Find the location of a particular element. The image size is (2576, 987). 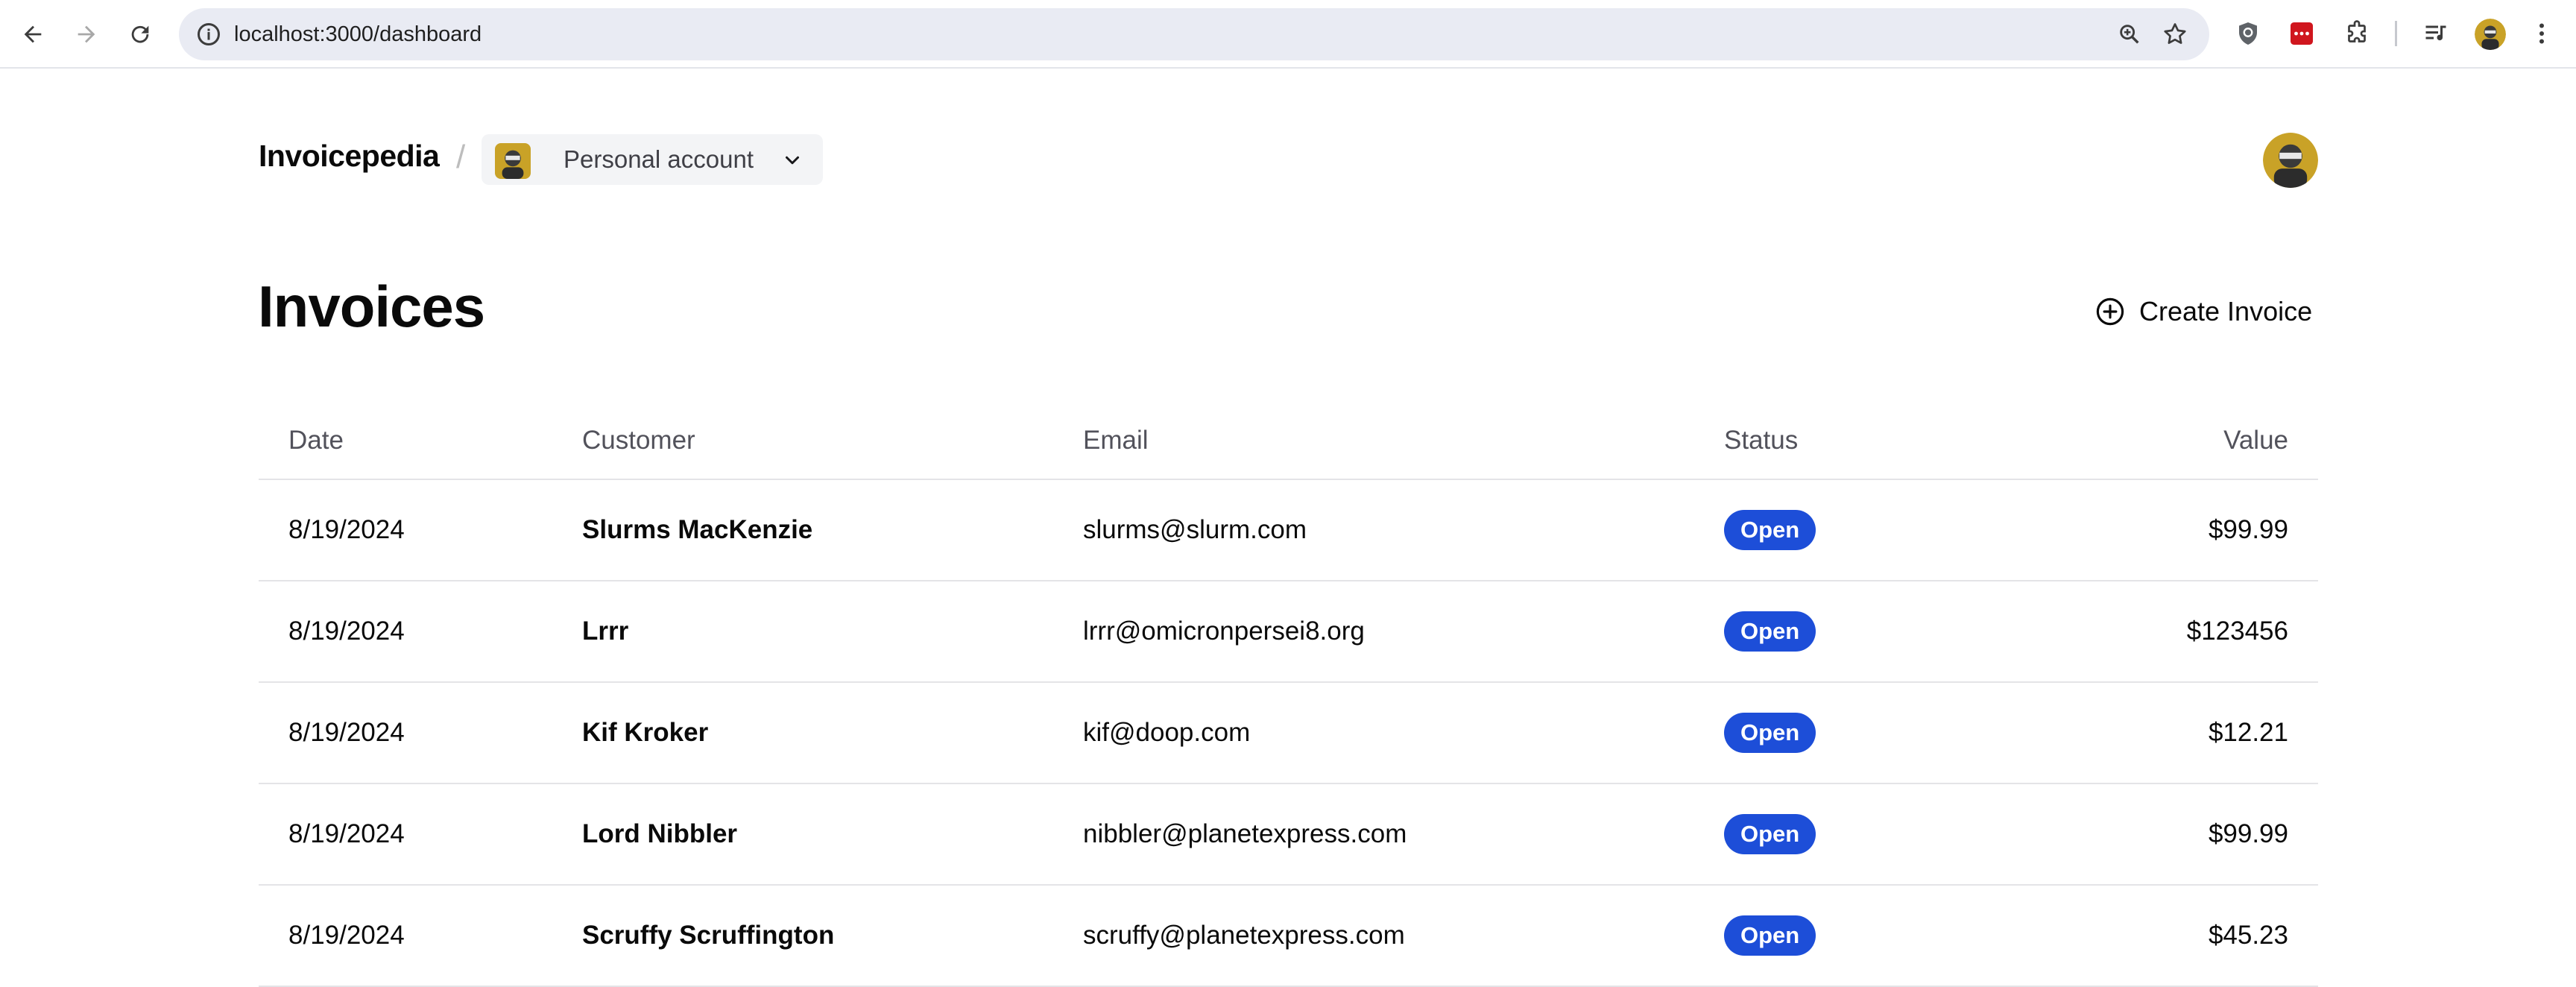

invoice-value: $45.23 is located at coordinates (2185, 936).